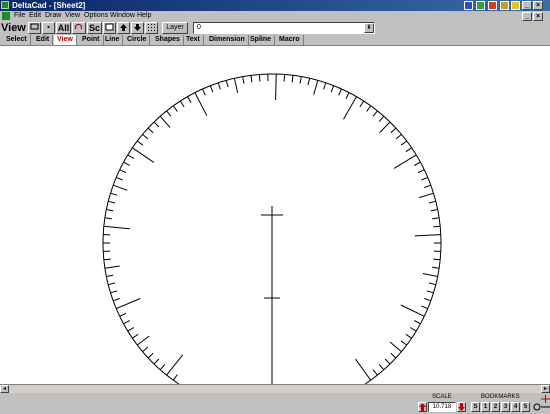  Describe the element at coordinates (94, 28) in the screenshot. I see `zoom-scale-button: Sc` at that location.